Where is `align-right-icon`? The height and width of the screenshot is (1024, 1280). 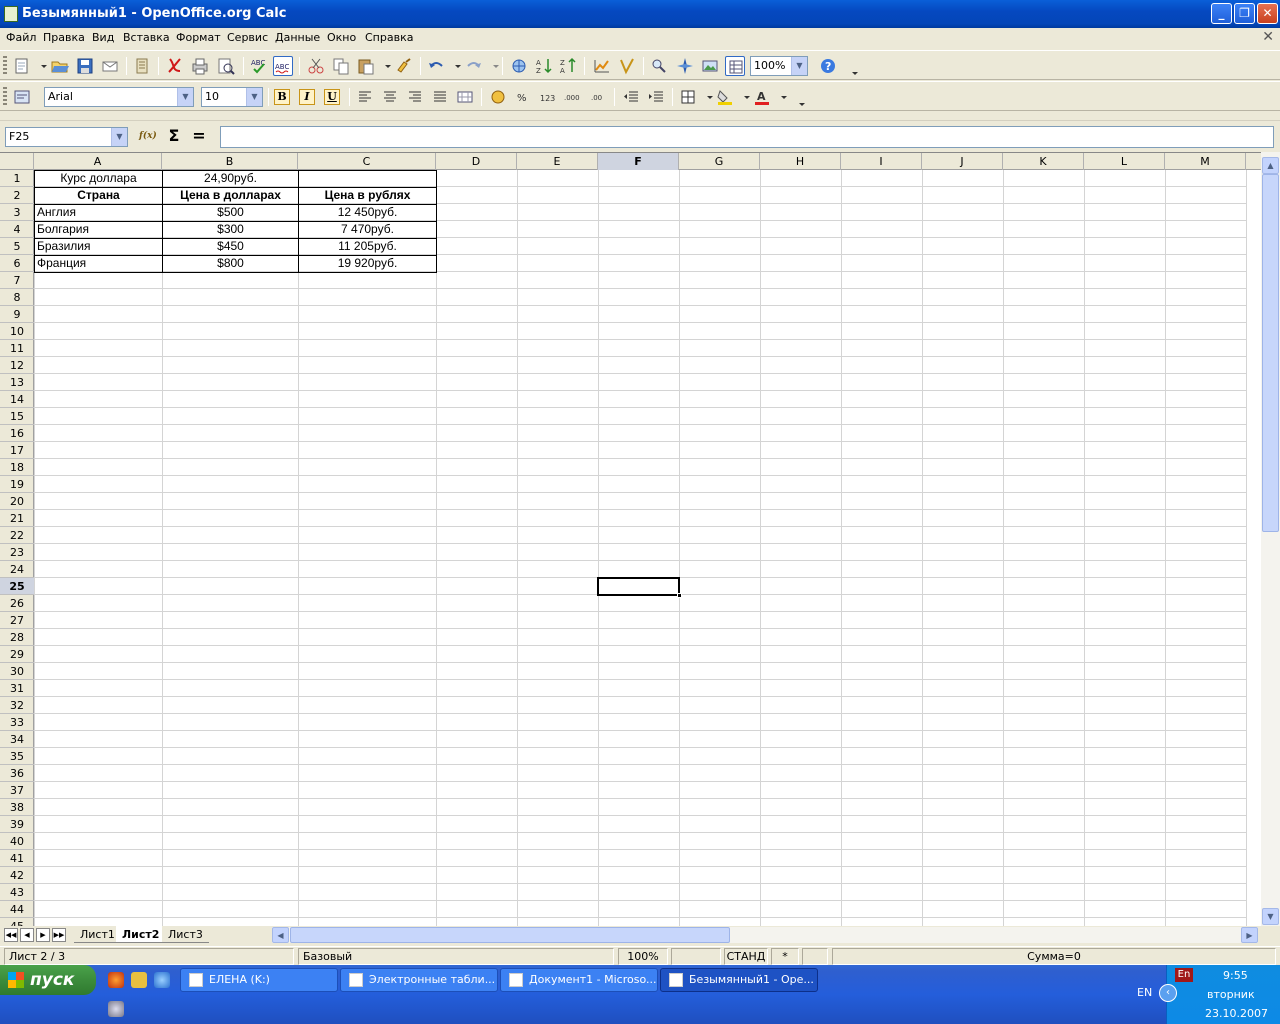
align-right-icon is located at coordinates (415, 97).